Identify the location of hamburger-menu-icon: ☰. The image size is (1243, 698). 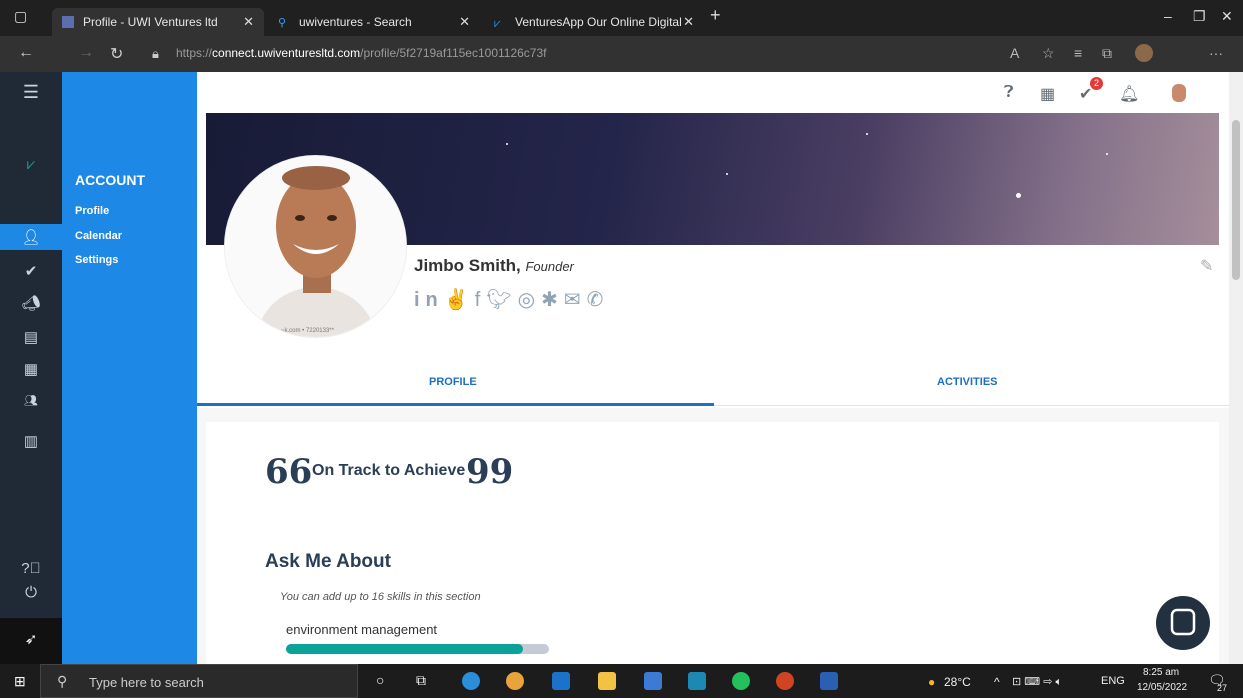
(31, 92).